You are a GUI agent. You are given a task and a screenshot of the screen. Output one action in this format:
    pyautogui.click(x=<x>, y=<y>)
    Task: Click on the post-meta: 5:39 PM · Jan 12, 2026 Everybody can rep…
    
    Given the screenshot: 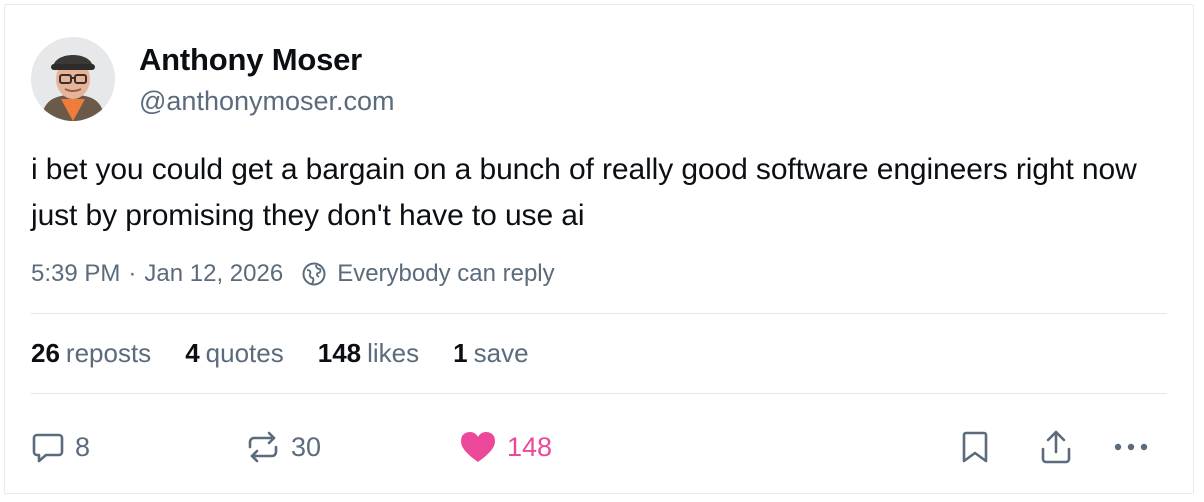 What is the action you would take?
    pyautogui.click(x=293, y=274)
    